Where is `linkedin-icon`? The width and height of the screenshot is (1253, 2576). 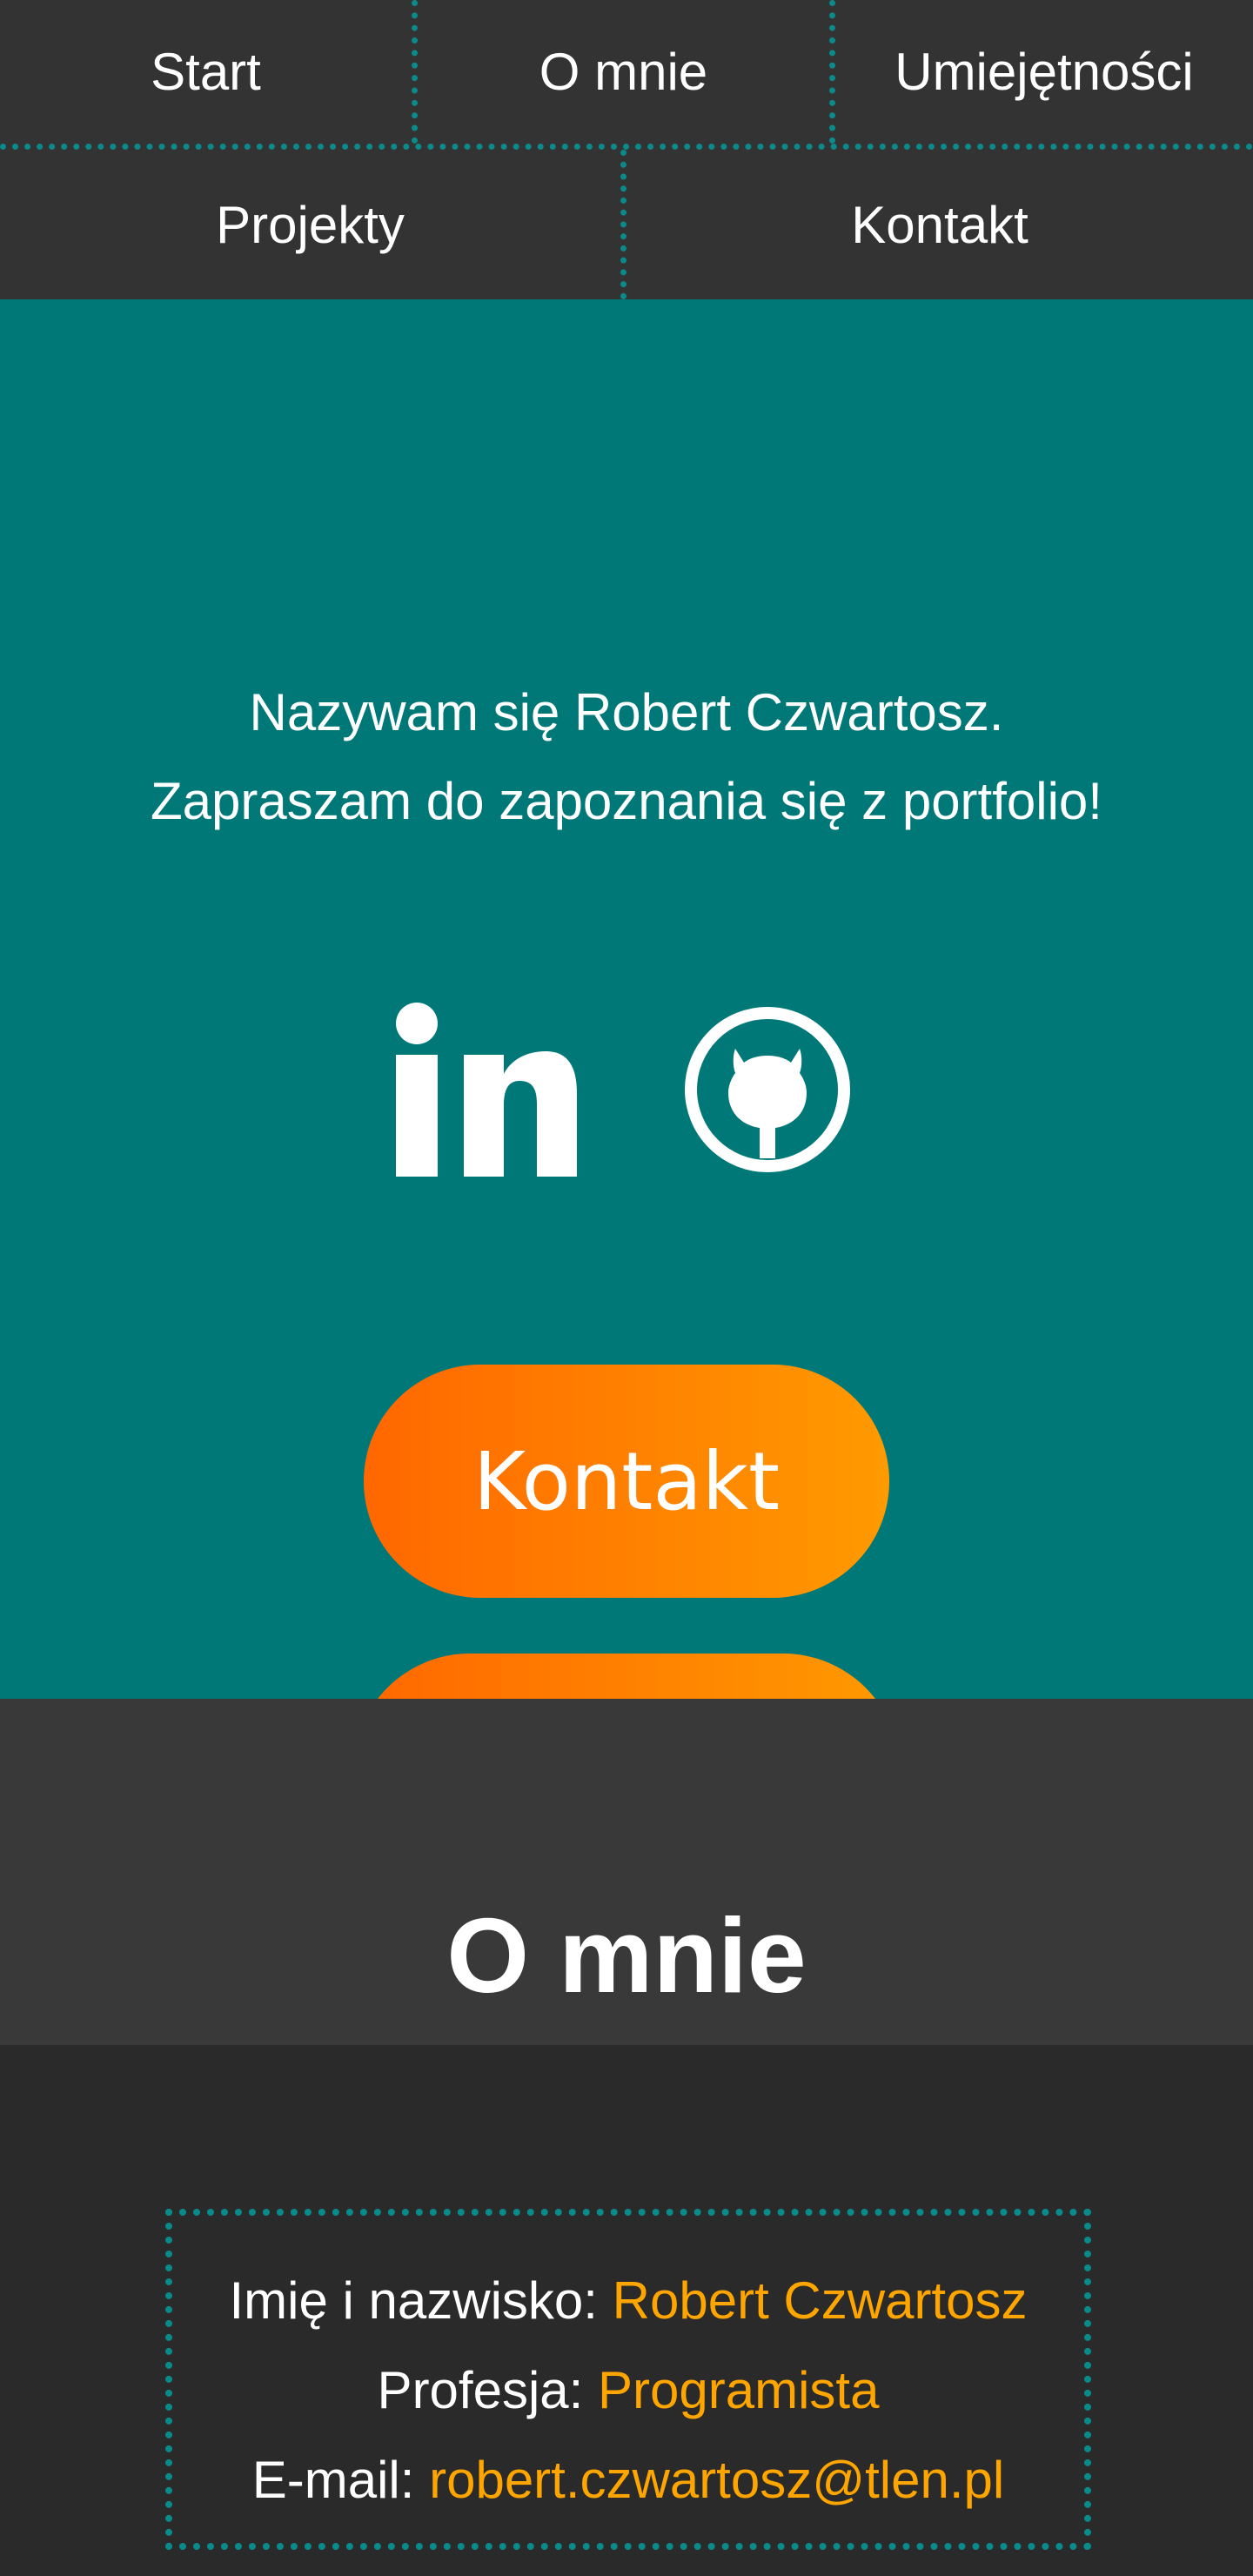 linkedin-icon is located at coordinates (485, 1091).